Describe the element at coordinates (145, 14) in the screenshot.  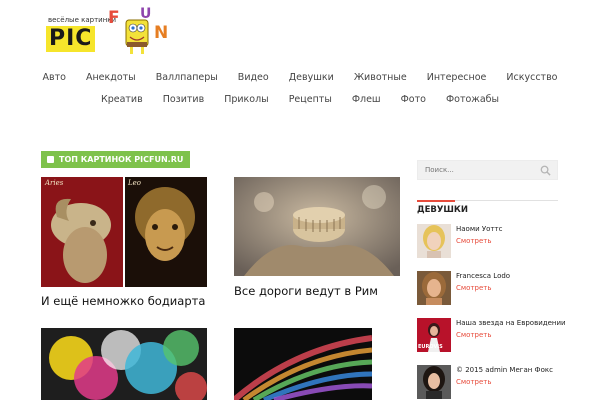
I see `logo-fun-u: U` at that location.